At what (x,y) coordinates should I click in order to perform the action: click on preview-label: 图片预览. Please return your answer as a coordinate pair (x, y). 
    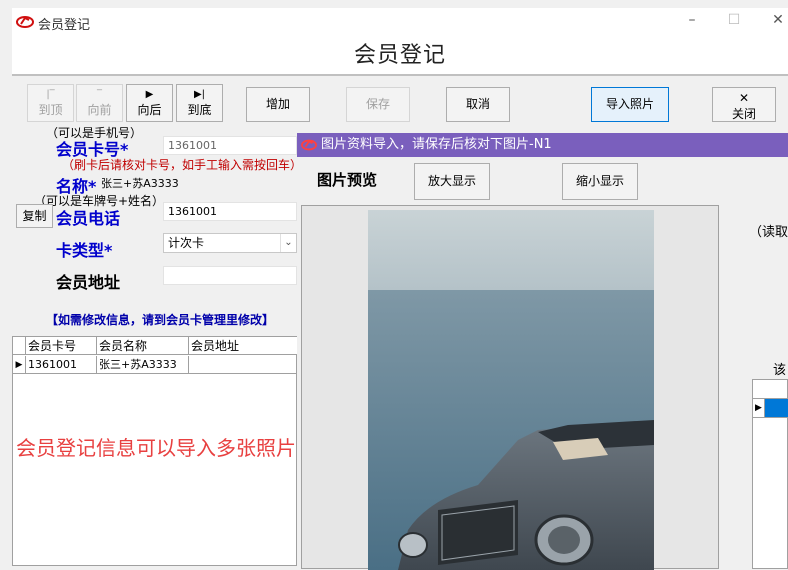
    Looking at the image, I should click on (347, 180).